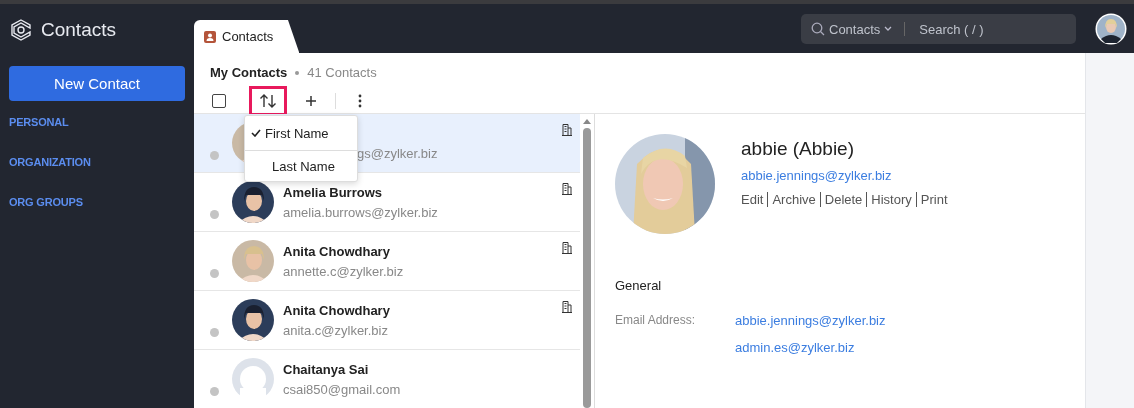 The image size is (1134, 408). What do you see at coordinates (301, 133) in the screenshot?
I see `sort-option: First Name` at bounding box center [301, 133].